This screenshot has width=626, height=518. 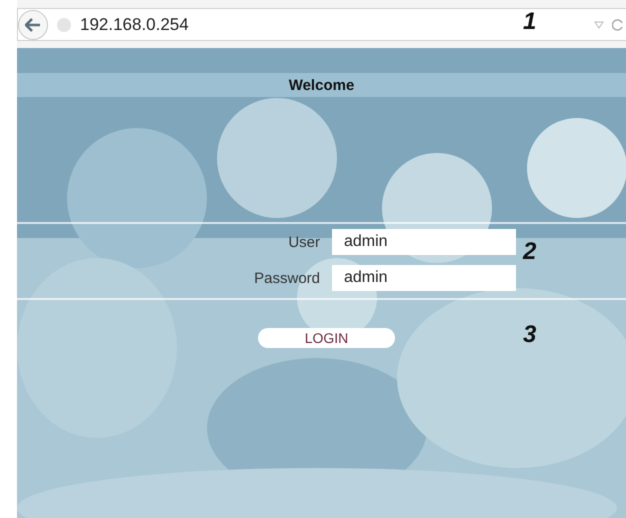 I want to click on field-label: User, so click(x=303, y=242).